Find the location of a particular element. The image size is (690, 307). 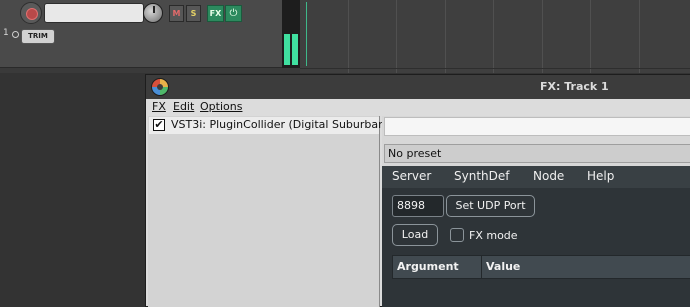

udp-port-input: 8898 is located at coordinates (418, 206).